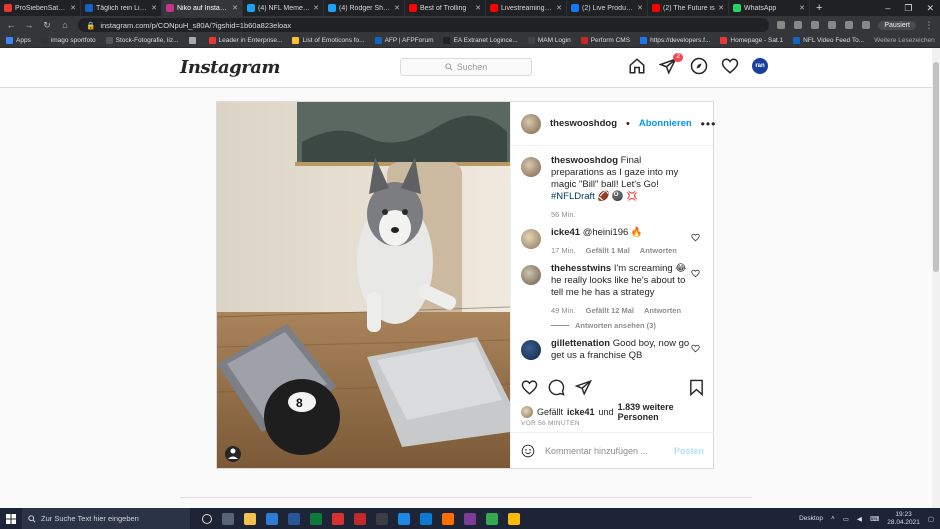 The width and height of the screenshot is (940, 529). I want to click on browser-tab: (2) Live Producer ✕, so click(607, 8).